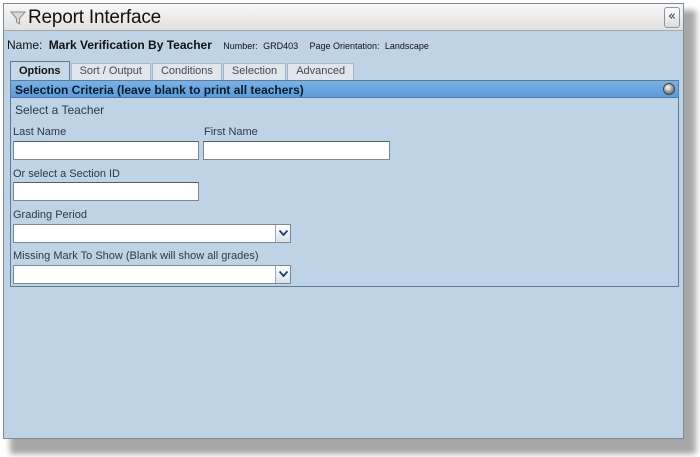  What do you see at coordinates (60, 110) in the screenshot?
I see `select-teacher-heading: Select a Teacher` at bounding box center [60, 110].